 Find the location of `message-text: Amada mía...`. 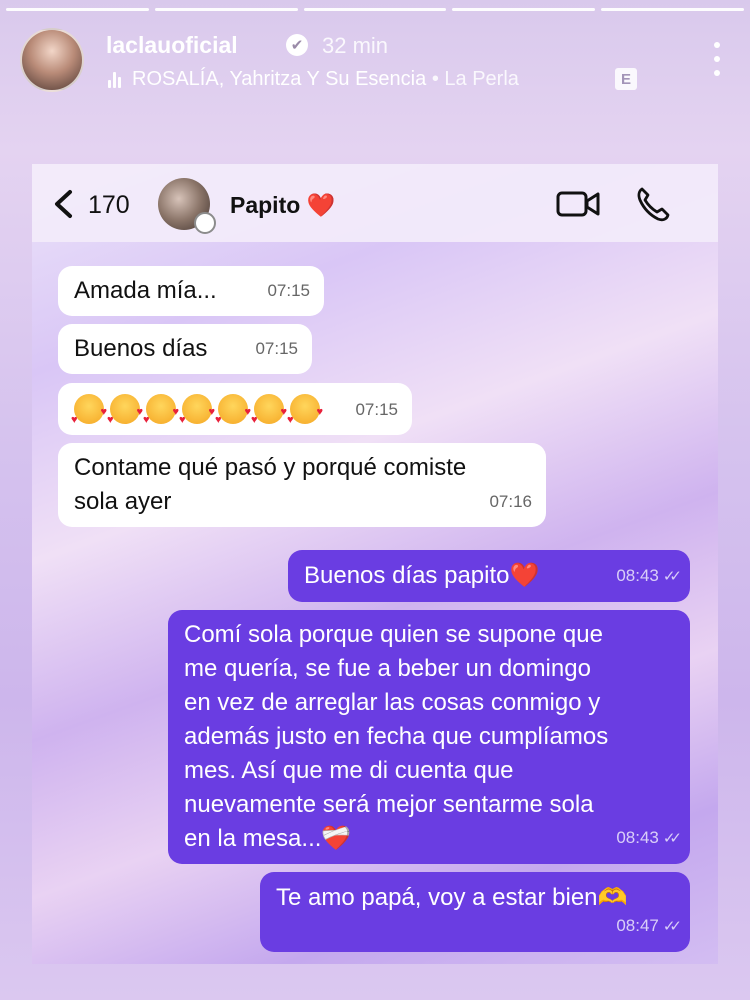

message-text: Amada mía... is located at coordinates (145, 290).